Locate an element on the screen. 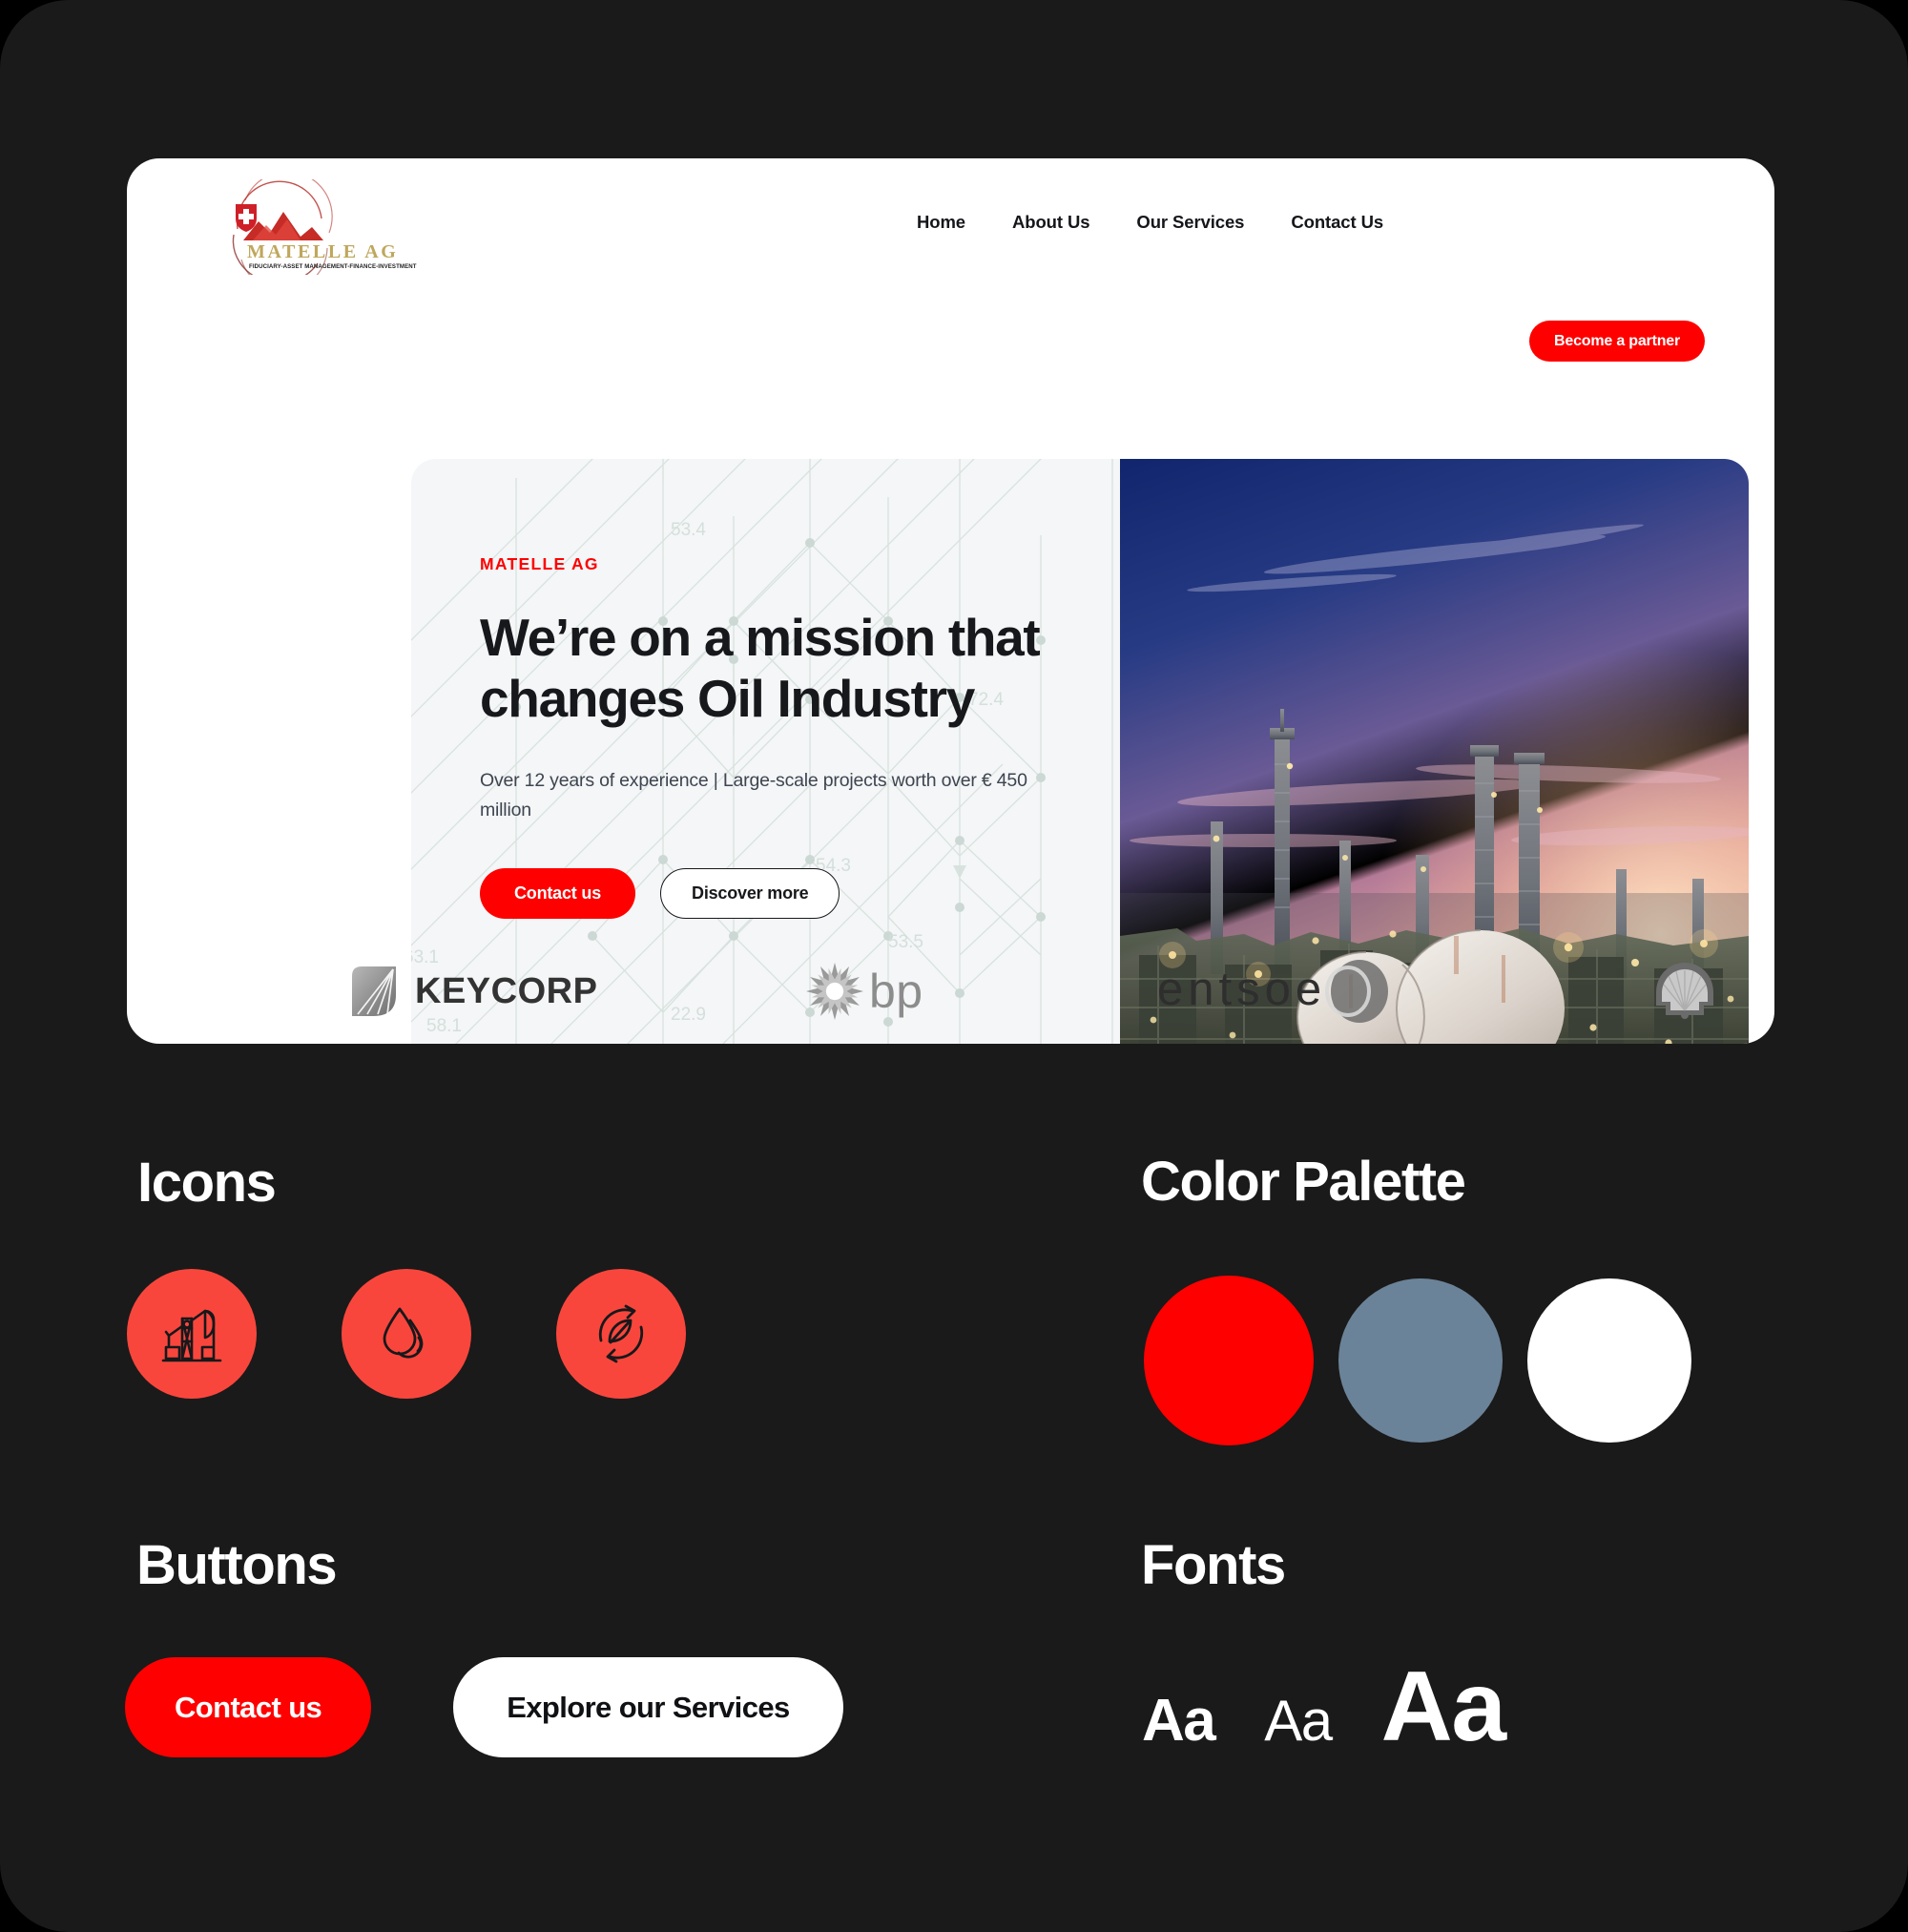  hero-button-group: Contact us Discover more is located at coordinates (766, 893).